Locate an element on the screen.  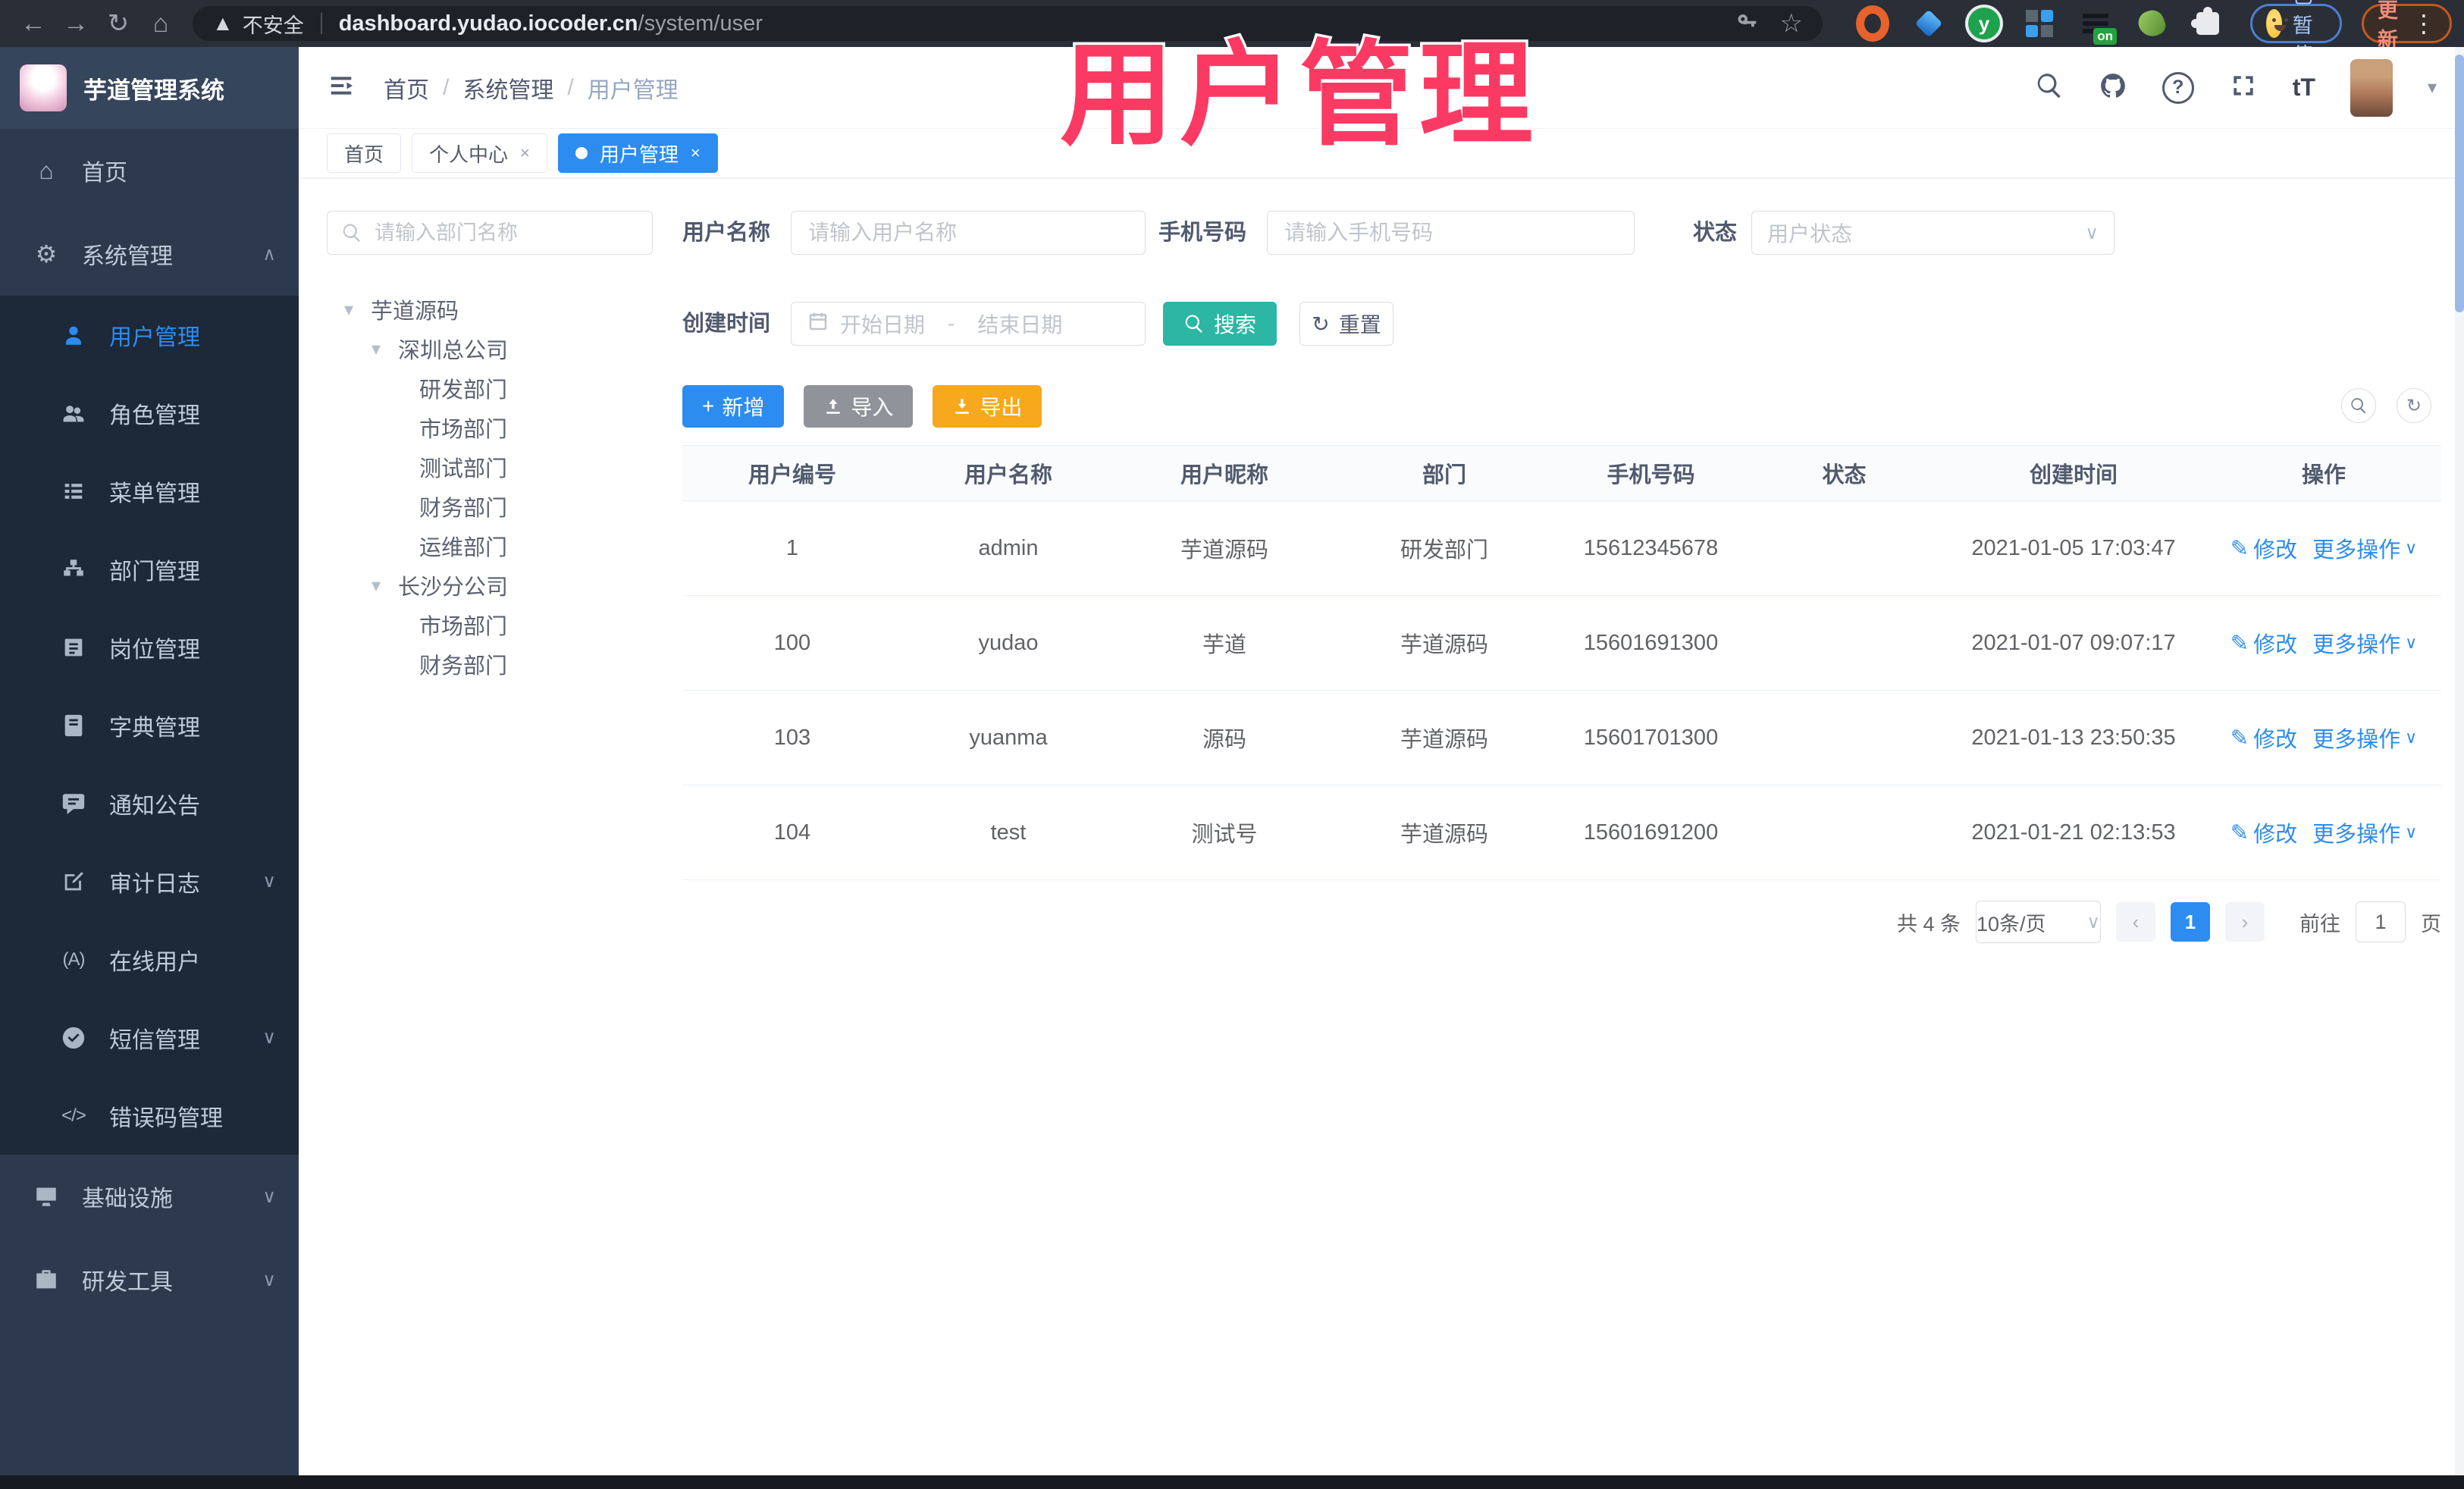
extensions-puzzle-icon is located at coordinates (2207, 23).